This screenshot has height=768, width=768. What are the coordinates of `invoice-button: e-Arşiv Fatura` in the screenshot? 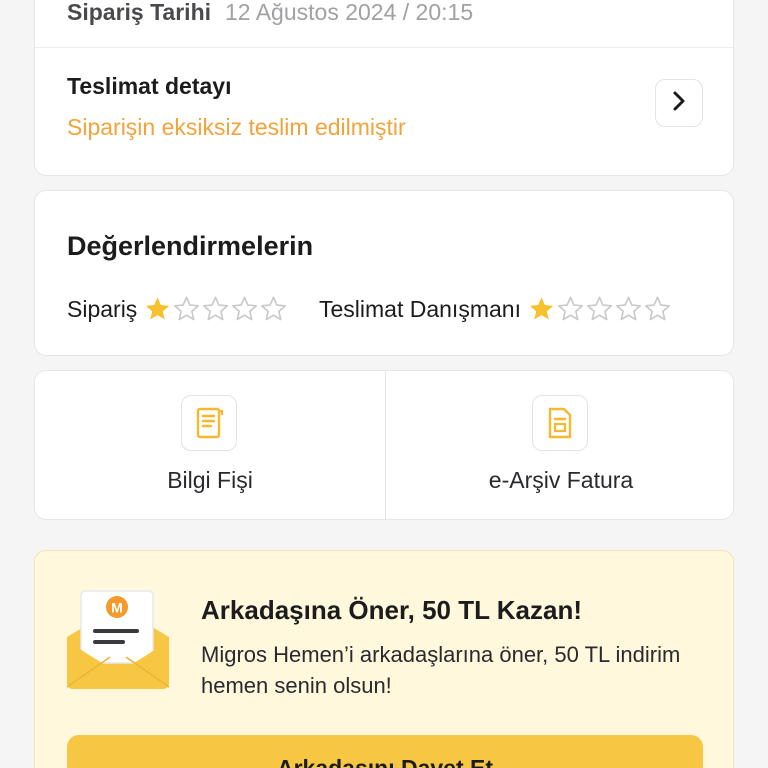 It's located at (561, 446).